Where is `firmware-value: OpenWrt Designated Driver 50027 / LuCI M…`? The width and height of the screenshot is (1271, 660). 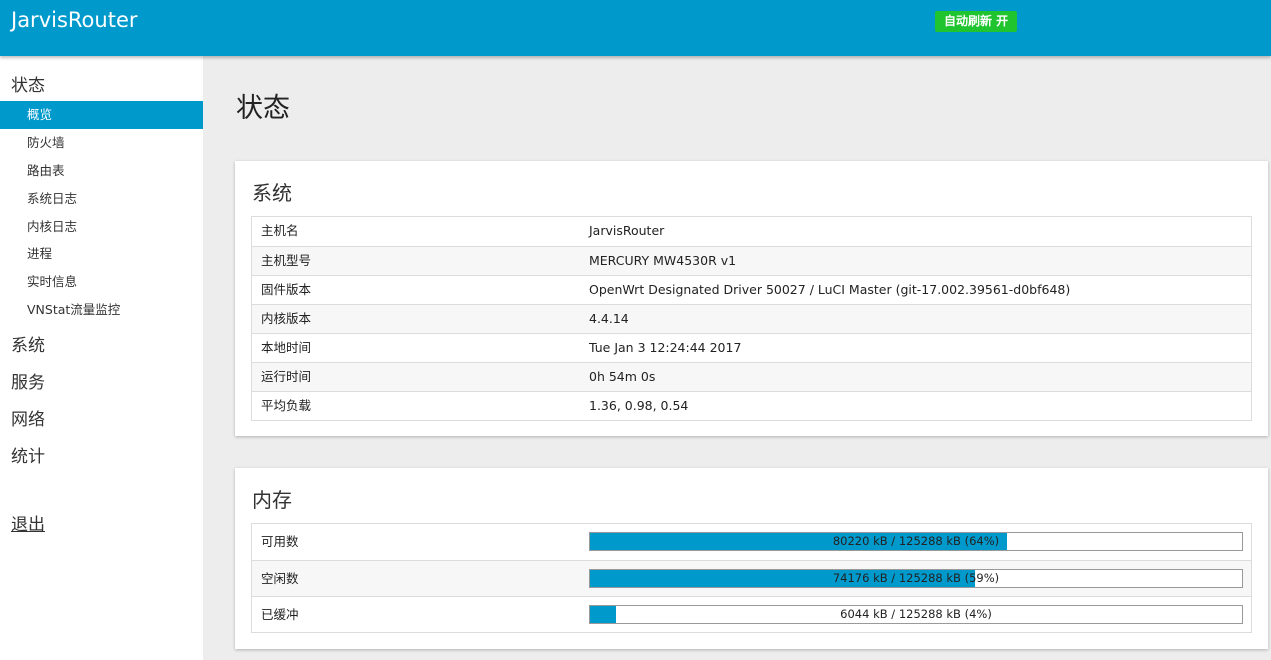
firmware-value: OpenWrt Designated Driver 50027 / LuCI M… is located at coordinates (830, 289).